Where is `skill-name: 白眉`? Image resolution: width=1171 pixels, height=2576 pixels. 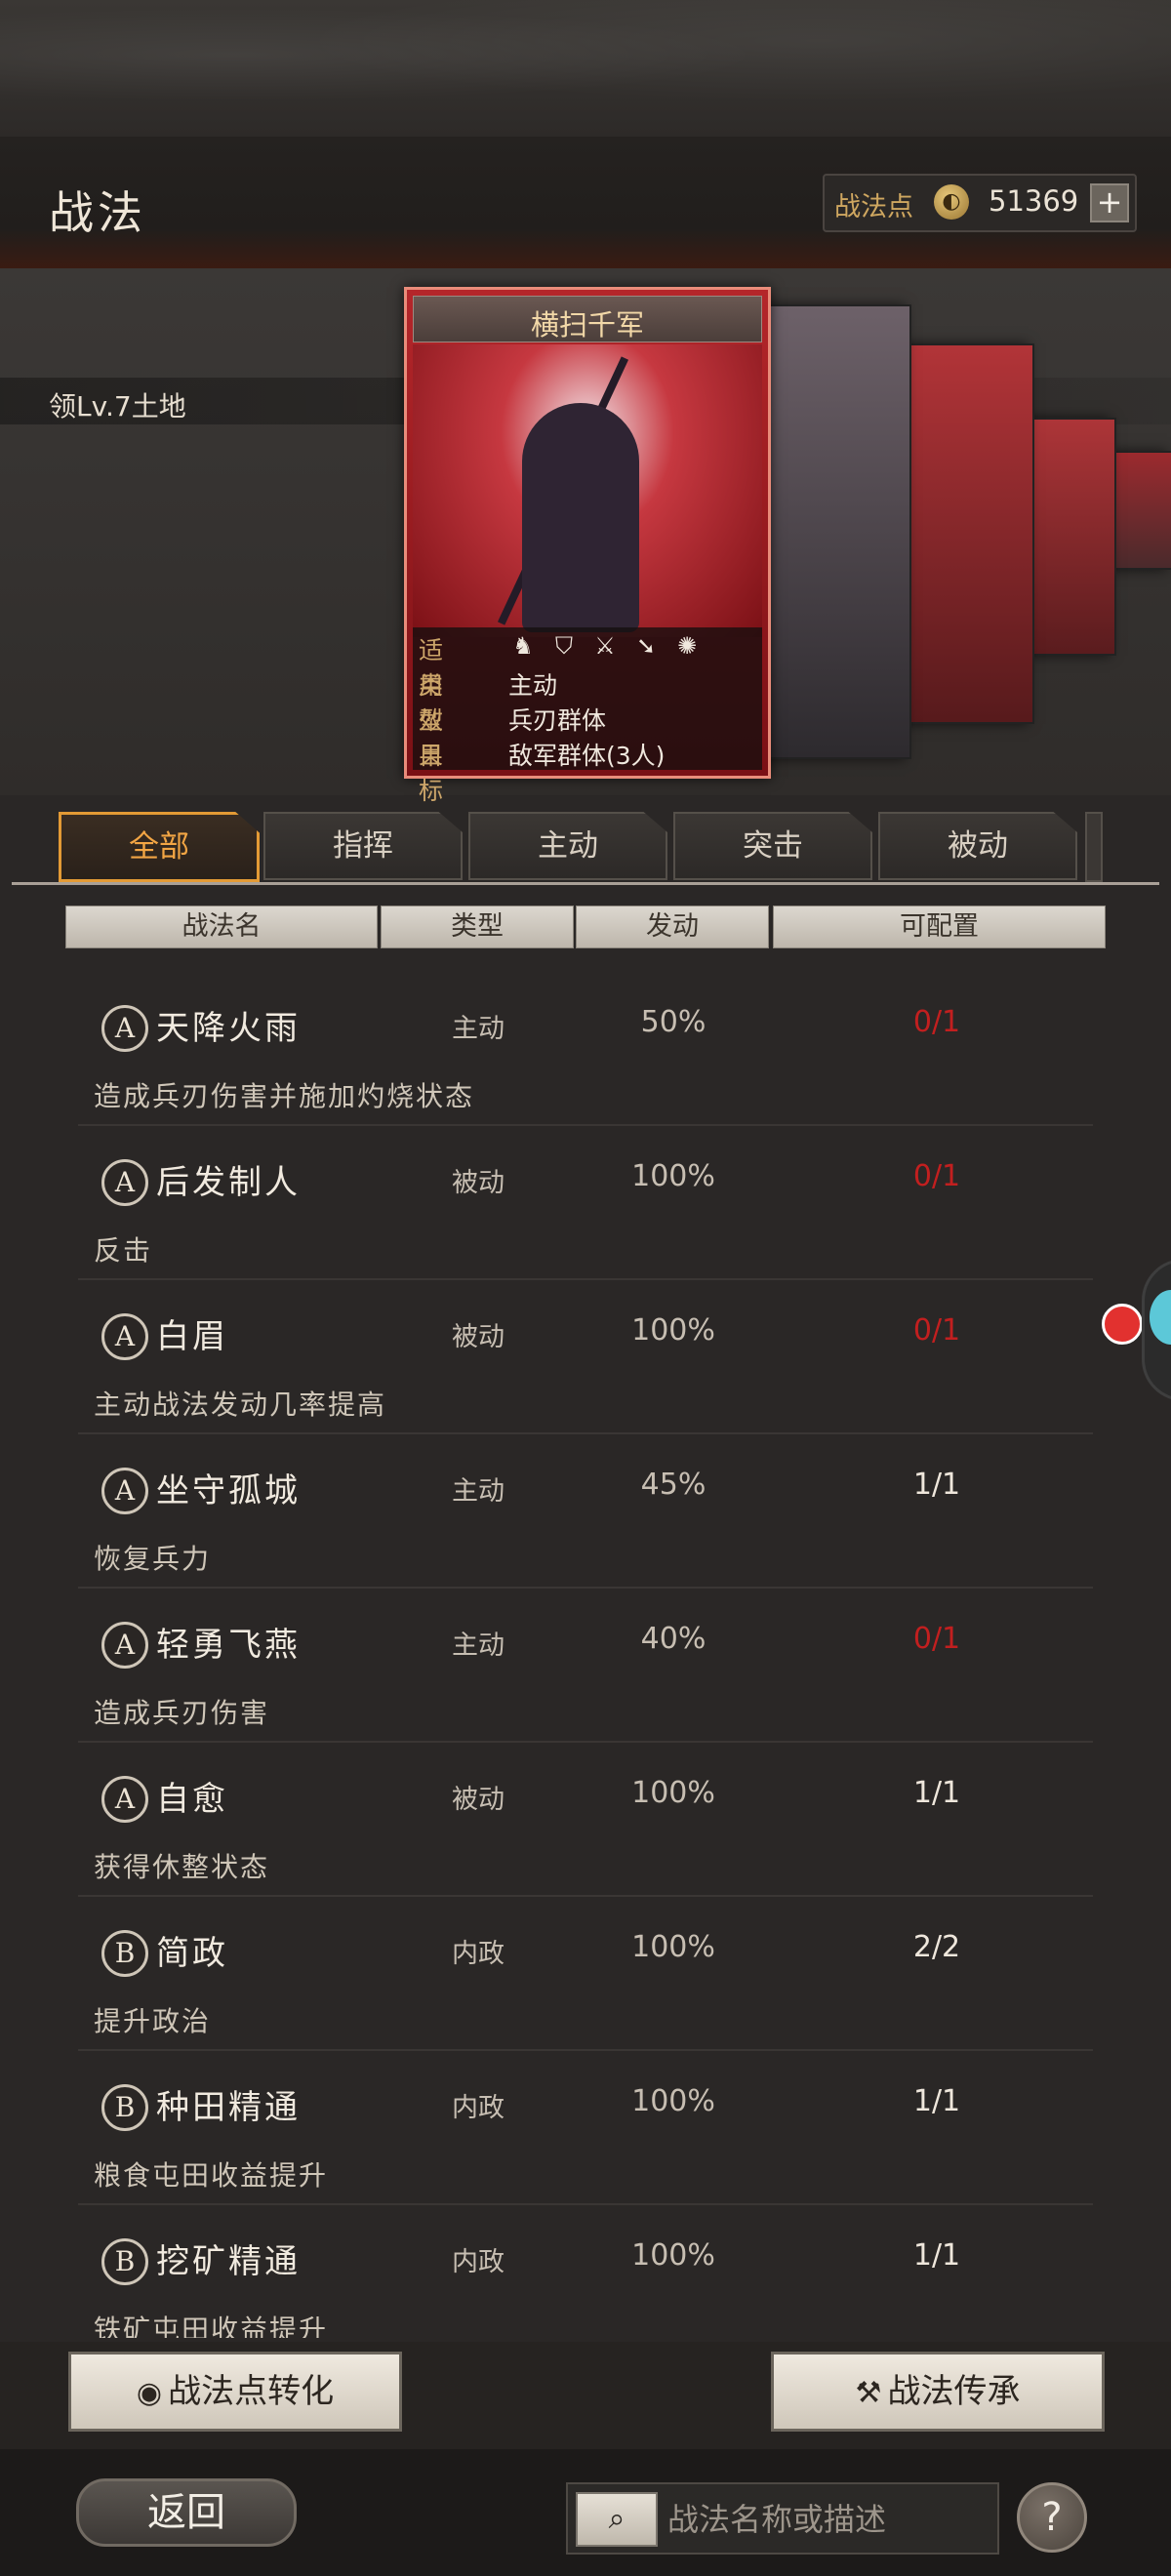 skill-name: 白眉 is located at coordinates (192, 1336).